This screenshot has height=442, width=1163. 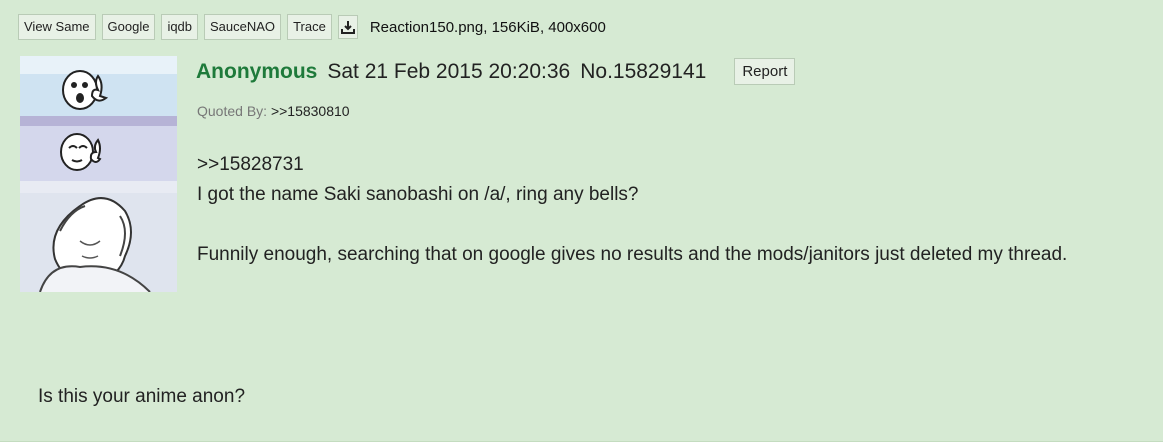 I want to click on quoted-by: Quoted By: >>15830810, so click(x=273, y=111).